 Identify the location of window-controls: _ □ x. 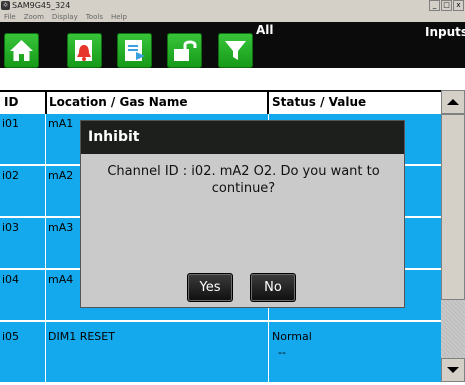
(446, 5).